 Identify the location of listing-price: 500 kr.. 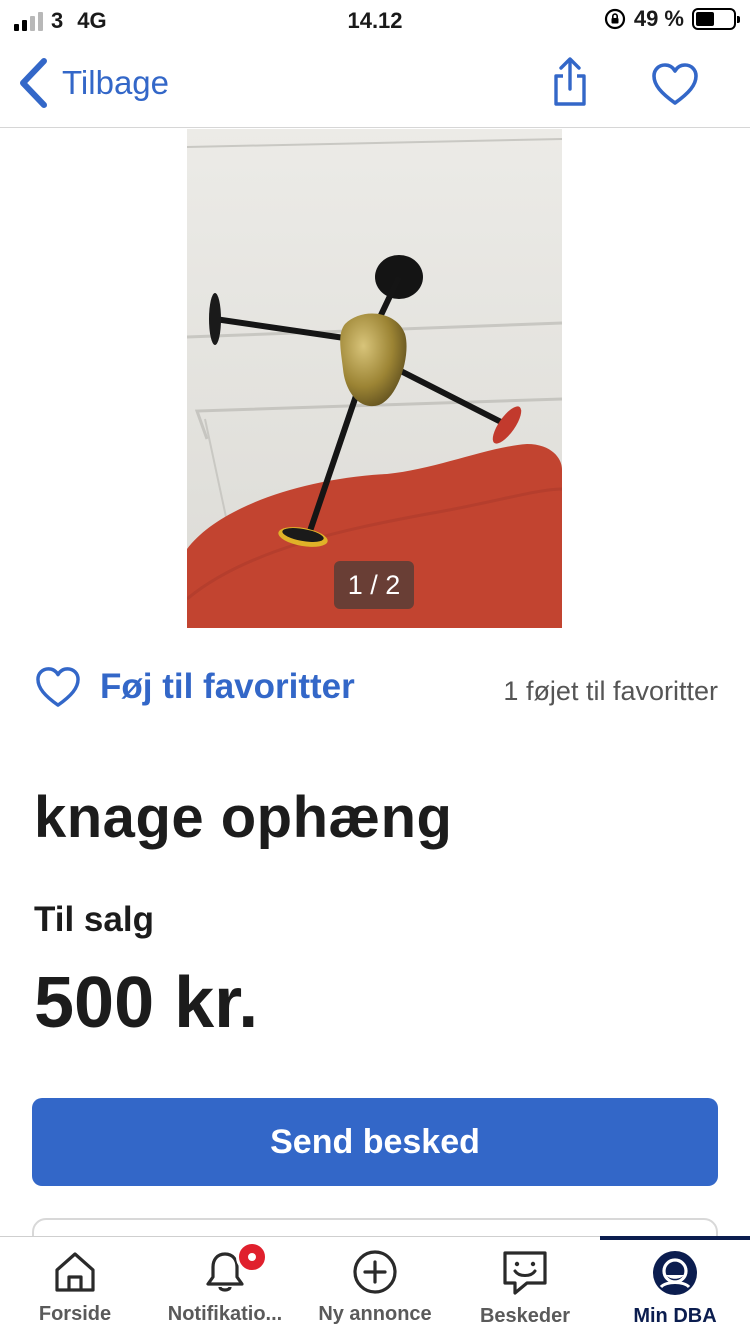
(146, 1003).